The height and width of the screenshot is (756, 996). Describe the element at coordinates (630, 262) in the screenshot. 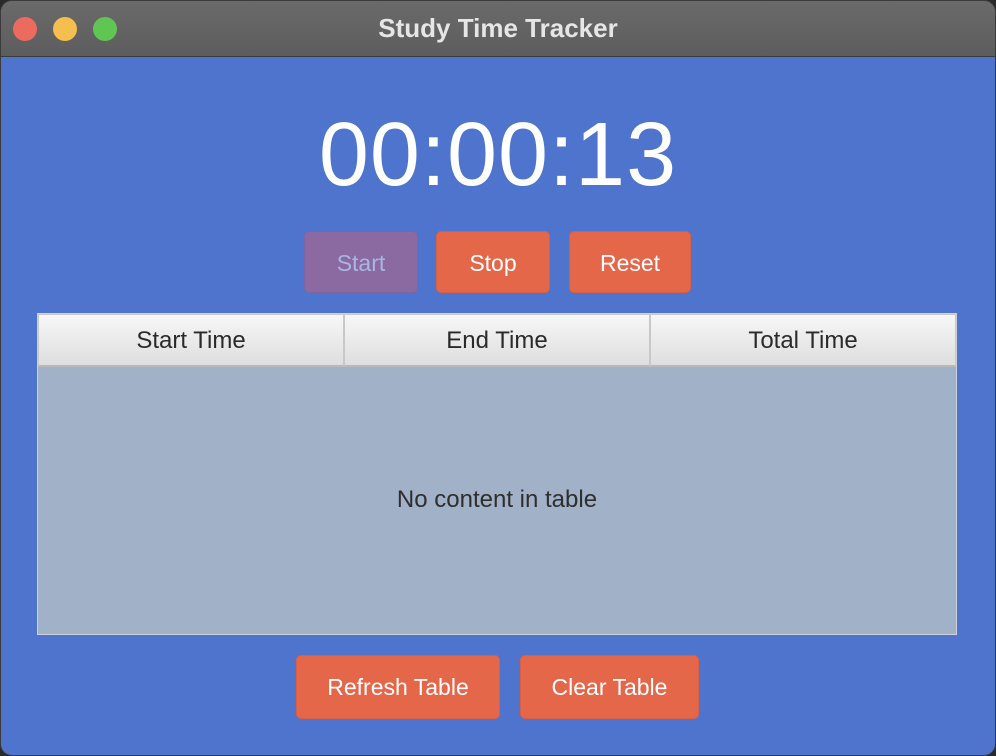

I see `reset-button: Reset` at that location.